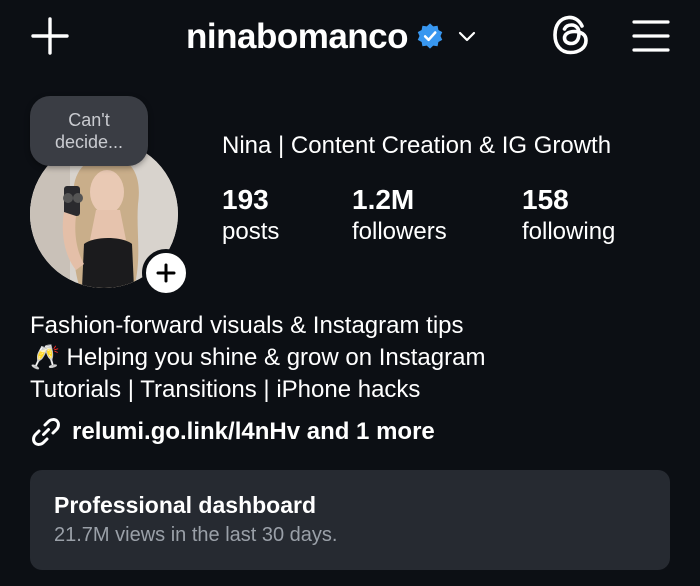 The width and height of the screenshot is (700, 586). Describe the element at coordinates (253, 431) in the screenshot. I see `link-text: relumi.go.link/l4nHv and 1 more` at that location.